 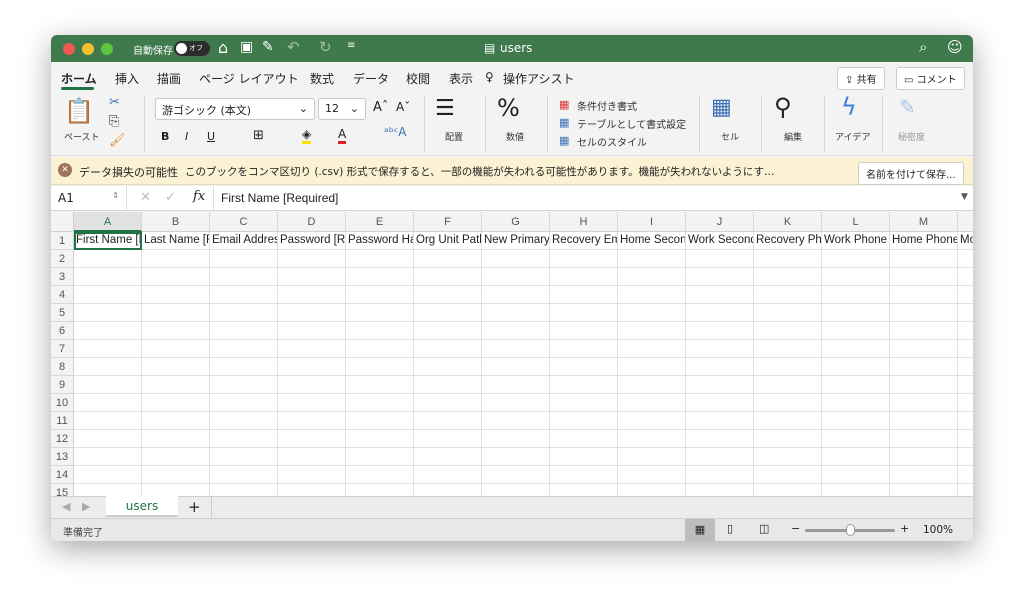 What do you see at coordinates (62, 403) in the screenshot?
I see `row-header: 10` at bounding box center [62, 403].